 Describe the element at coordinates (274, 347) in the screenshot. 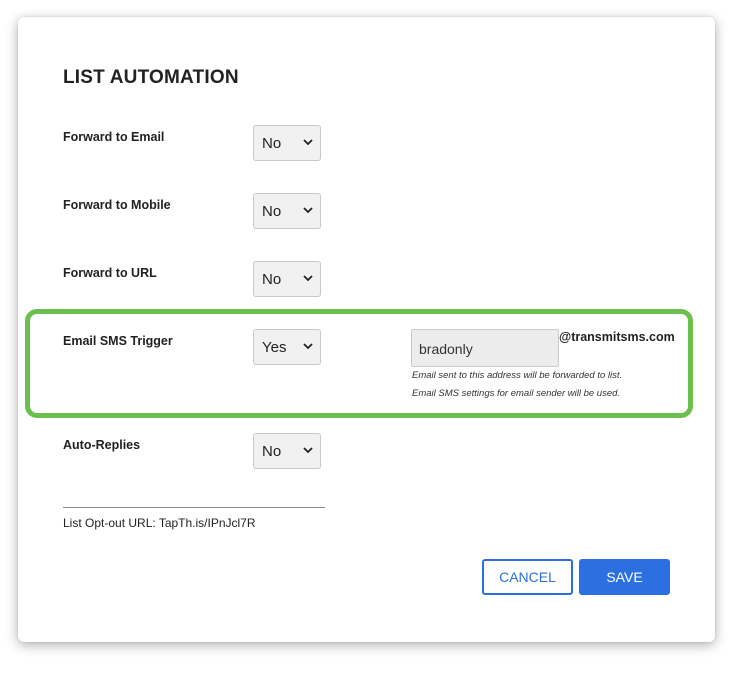

I see `select-value: Yes` at that location.